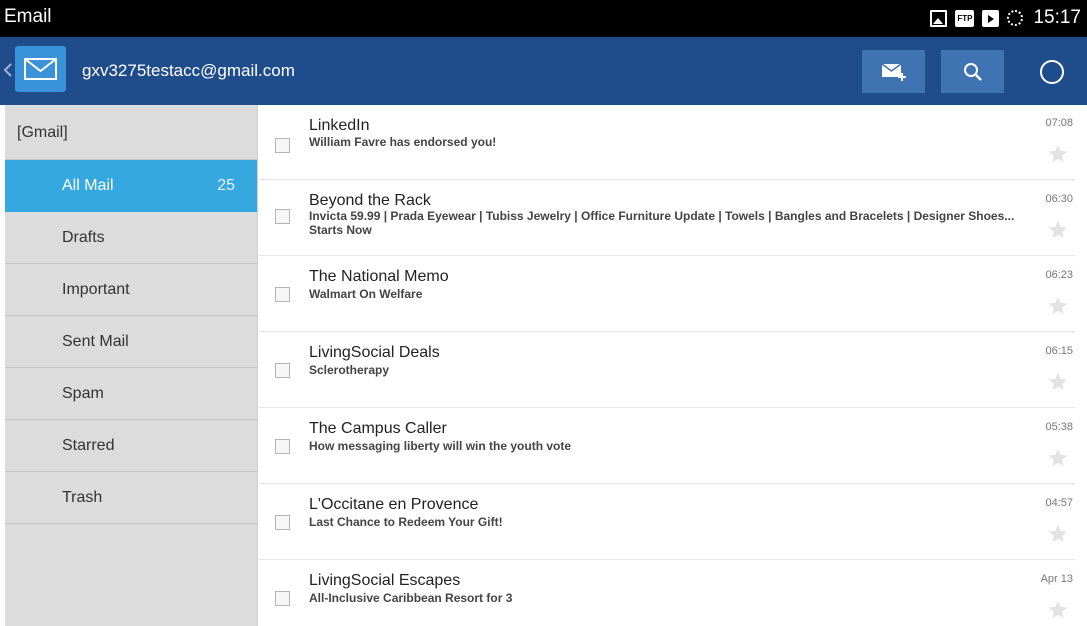 This screenshot has width=1087, height=626. Describe the element at coordinates (374, 352) in the screenshot. I see `message-sender: LivingSocial Deals` at that location.